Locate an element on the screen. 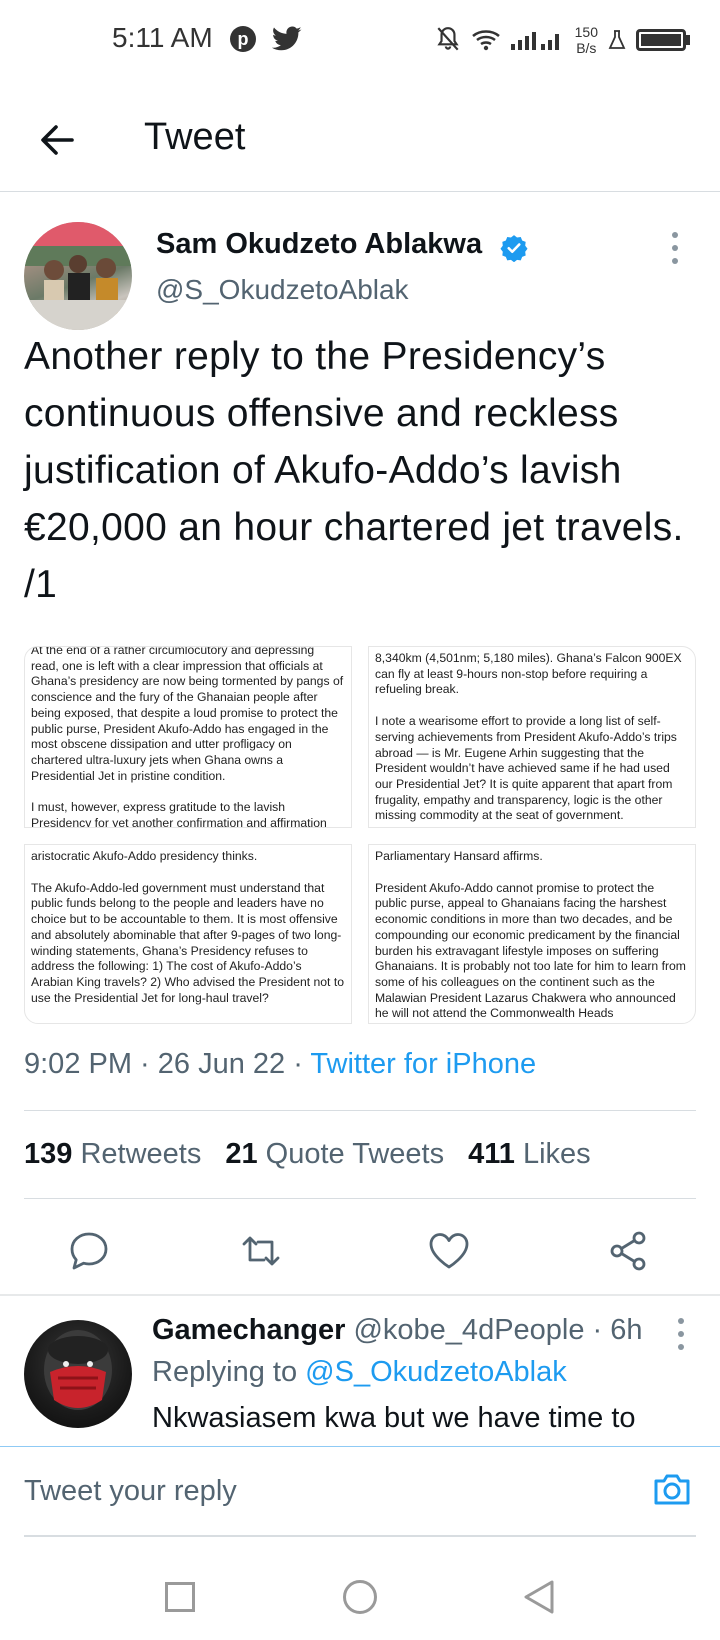 Image resolution: width=720 pixels, height=1640 pixels. network-speed-unit: B/s is located at coordinates (586, 48).